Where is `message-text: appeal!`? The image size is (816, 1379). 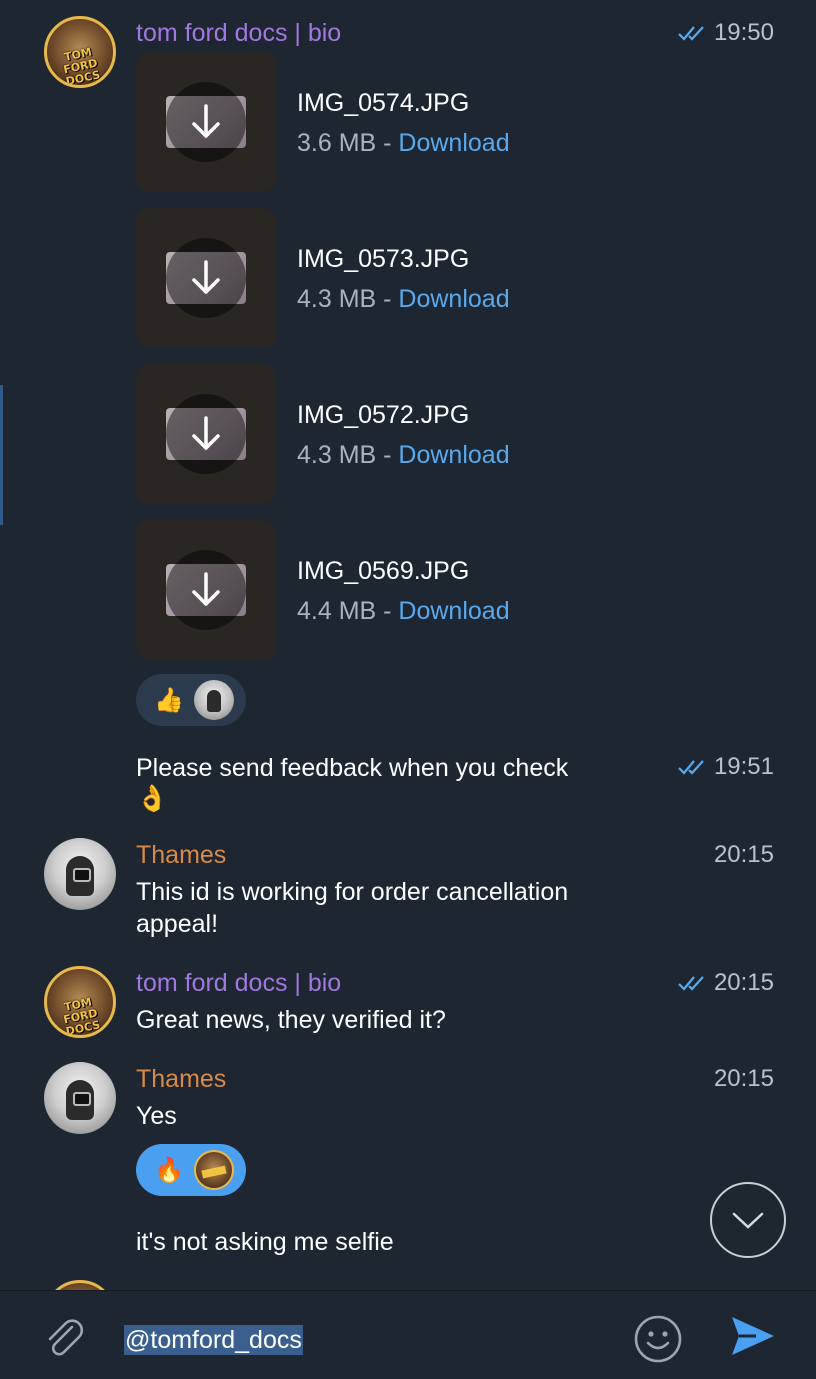
message-text: appeal! is located at coordinates (177, 924).